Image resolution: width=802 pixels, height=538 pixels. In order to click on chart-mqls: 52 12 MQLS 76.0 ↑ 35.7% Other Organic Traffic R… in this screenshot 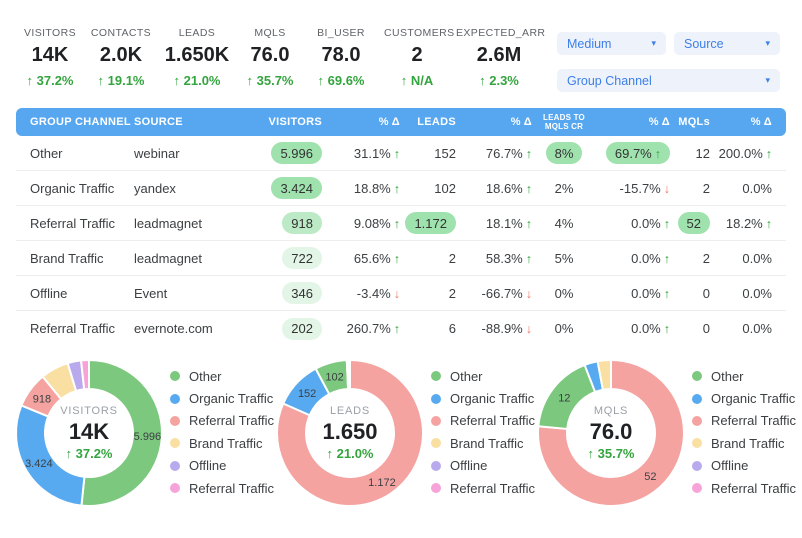, I will do `click(666, 433)`.